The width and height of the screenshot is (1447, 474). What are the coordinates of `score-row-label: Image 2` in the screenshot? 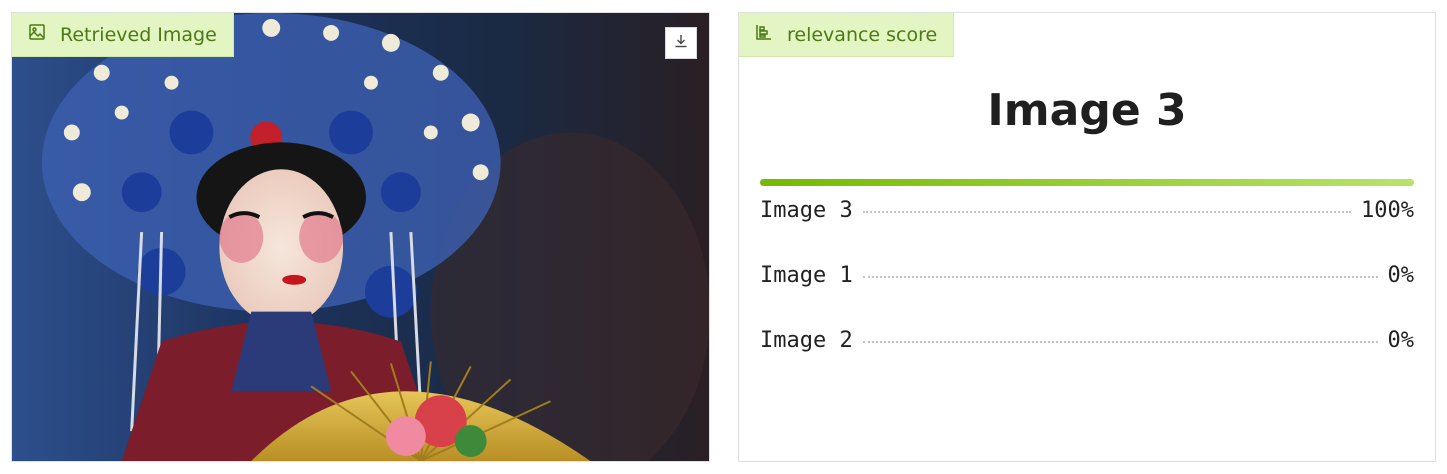 It's located at (806, 340).